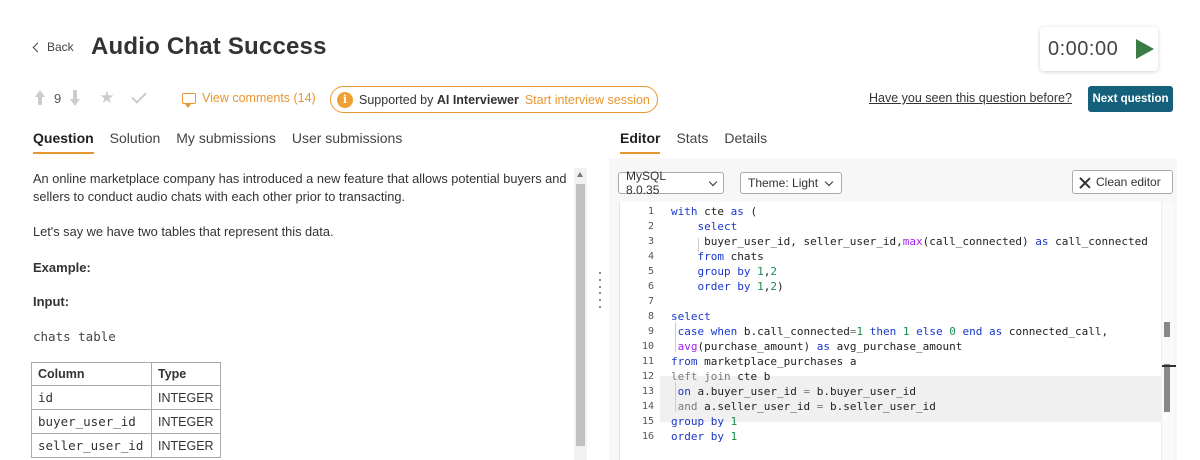  Describe the element at coordinates (715, 286) in the screenshot. I see `code-line: 6 order by 1,2)` at that location.